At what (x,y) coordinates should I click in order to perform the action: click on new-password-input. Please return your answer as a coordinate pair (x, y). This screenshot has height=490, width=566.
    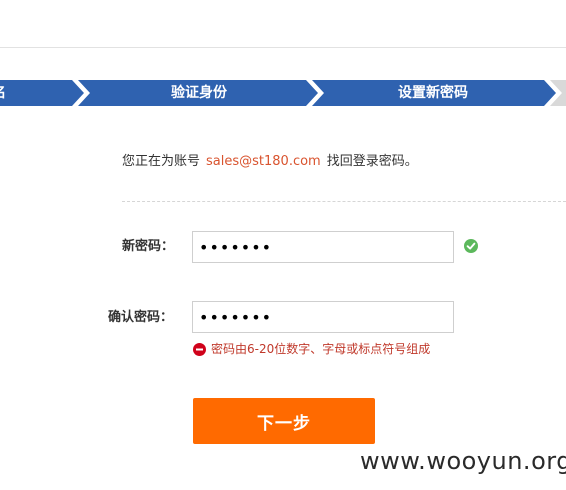
    Looking at the image, I should click on (323, 247).